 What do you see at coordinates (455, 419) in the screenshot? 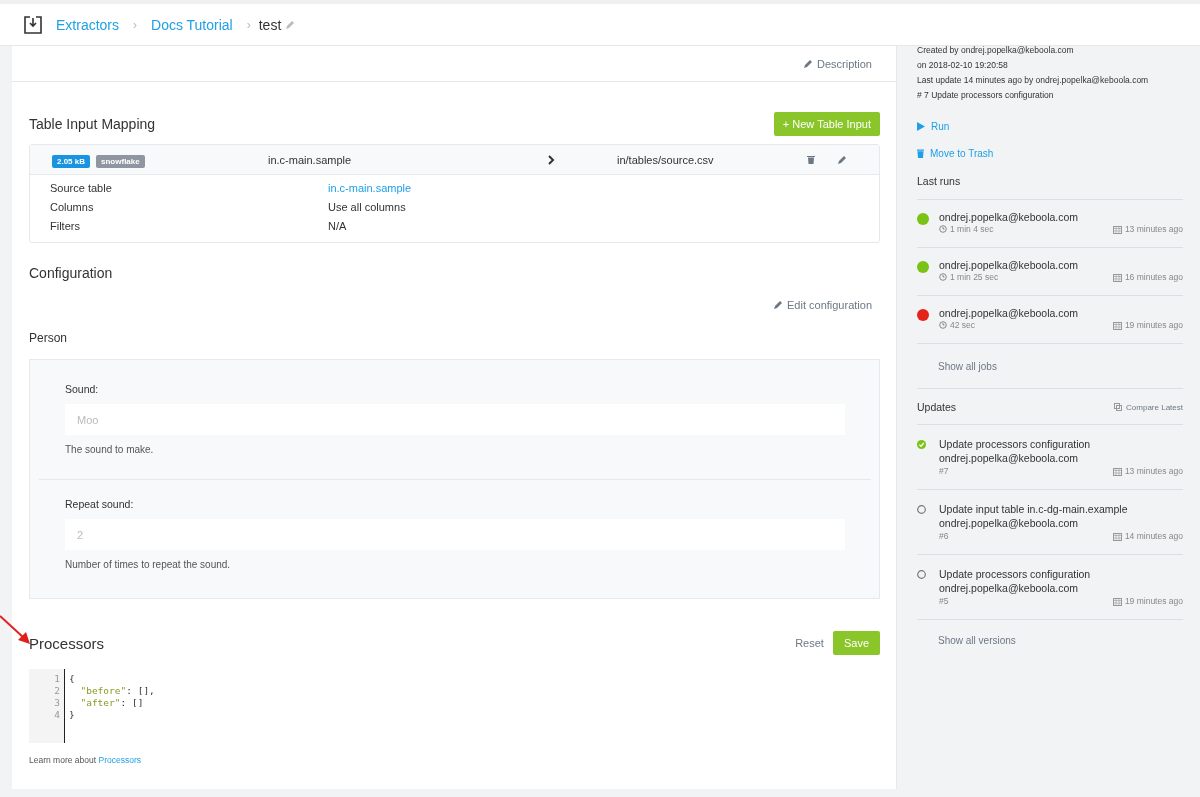
I see `input-field: Moo` at bounding box center [455, 419].